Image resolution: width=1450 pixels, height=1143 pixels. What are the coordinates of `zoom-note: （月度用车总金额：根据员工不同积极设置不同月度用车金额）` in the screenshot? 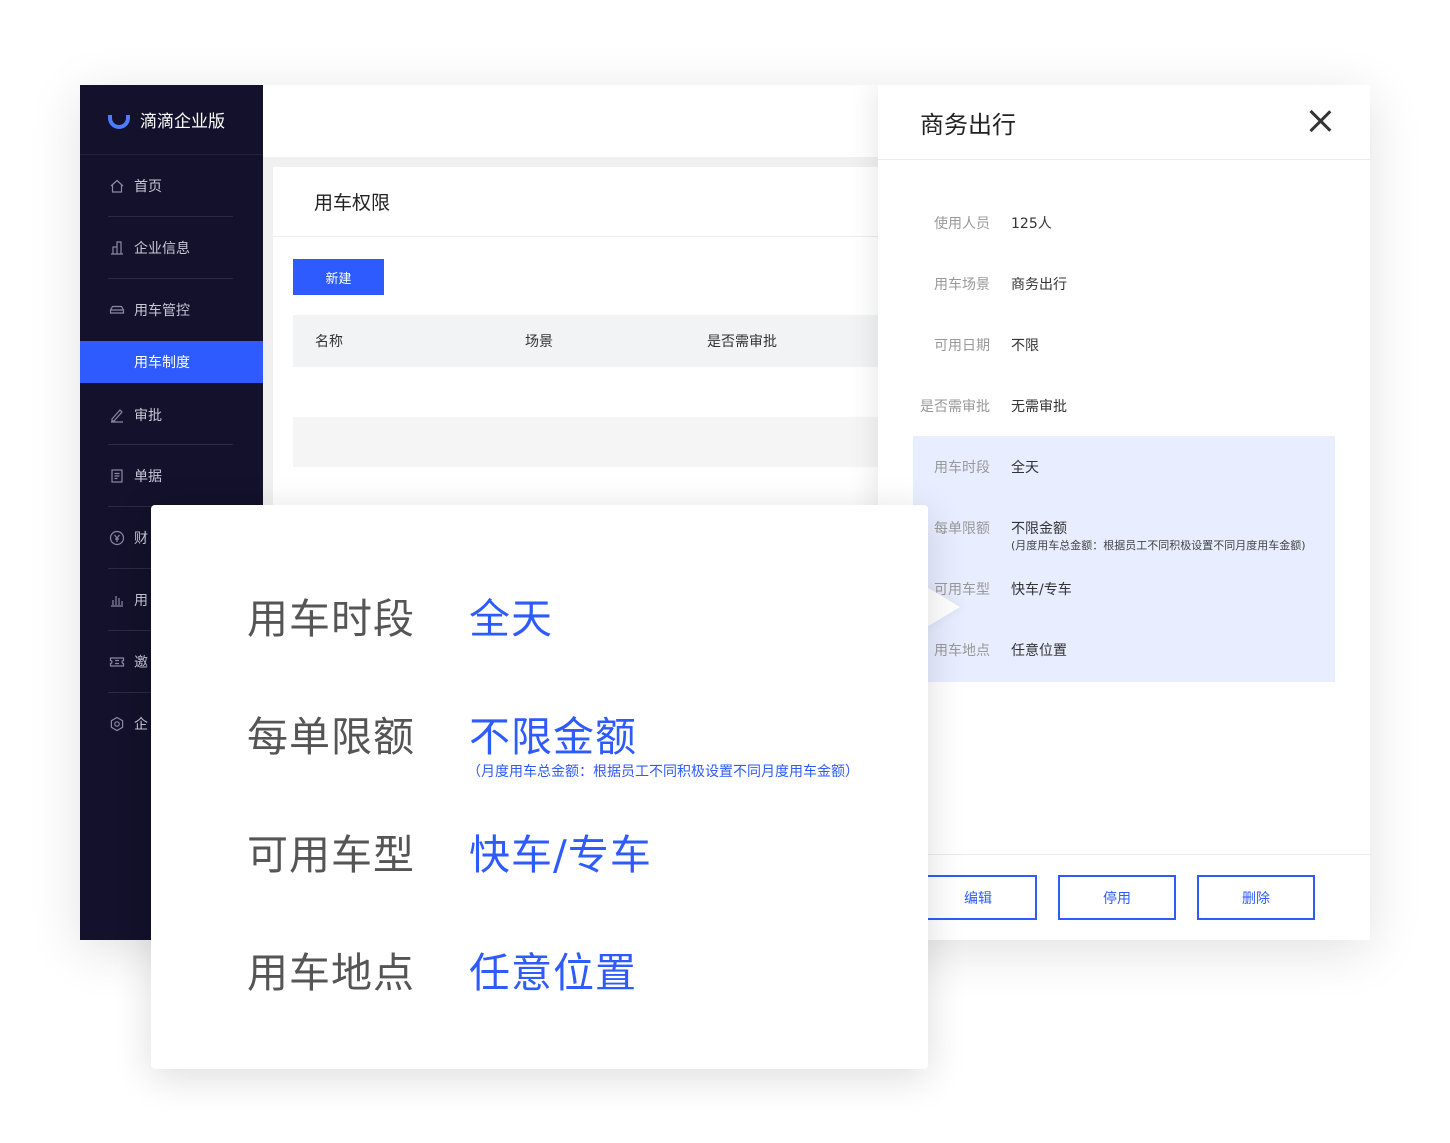 It's located at (663, 772).